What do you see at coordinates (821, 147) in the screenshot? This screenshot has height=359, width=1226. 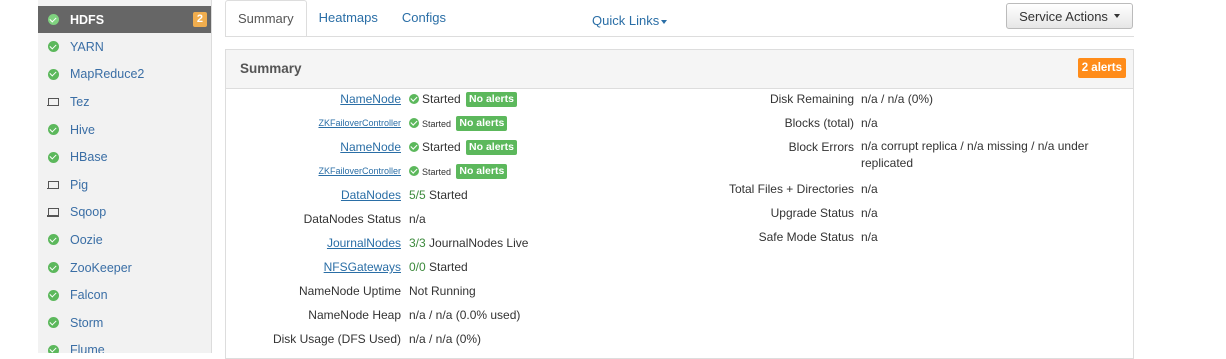 I see `block-errors-label: Block Errors` at bounding box center [821, 147].